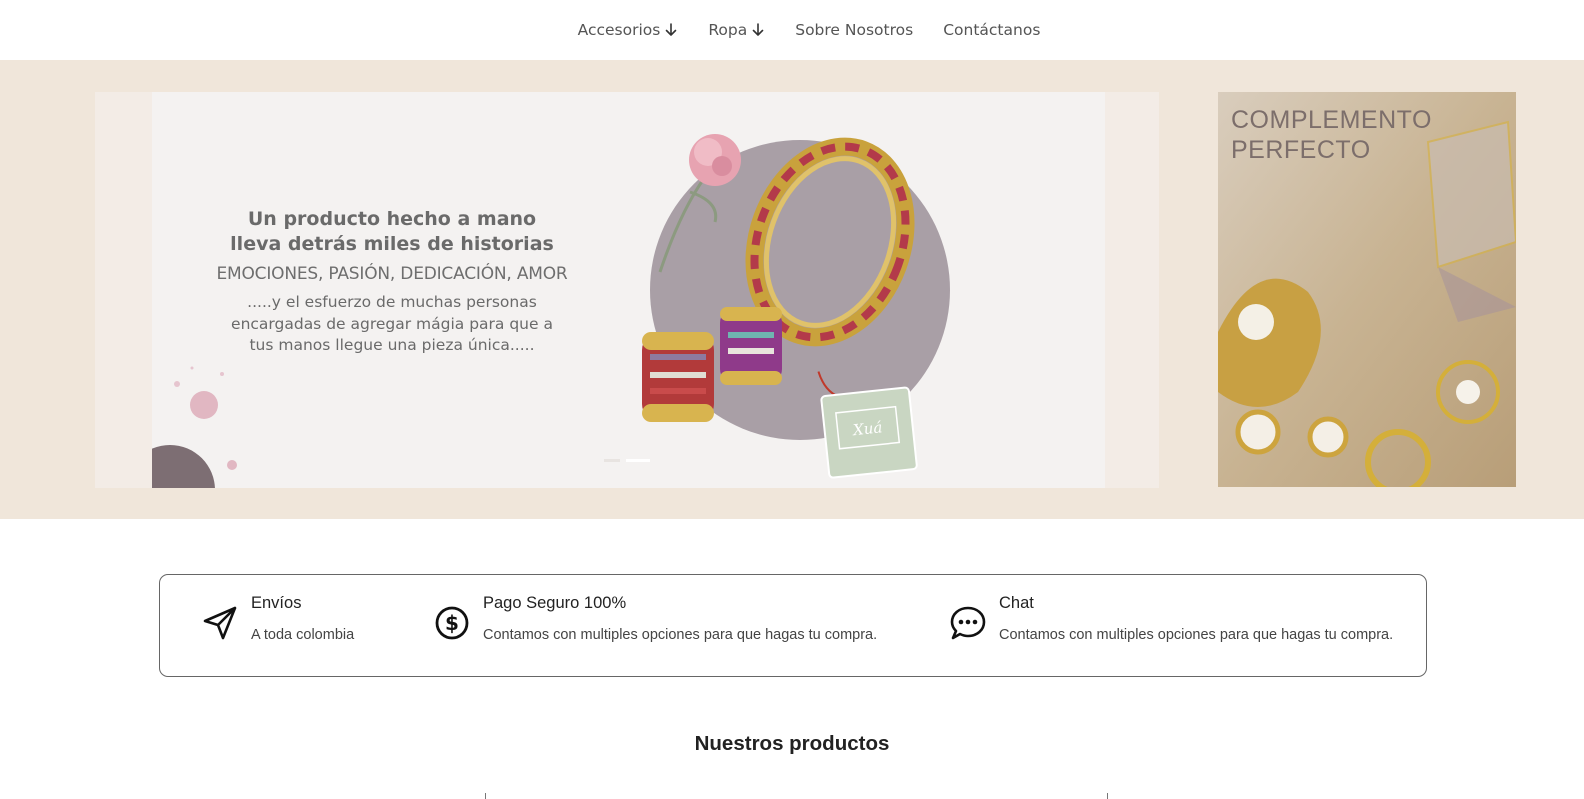 The image size is (1584, 799). Describe the element at coordinates (125, 290) in the screenshot. I see `carousel-prev-peek` at that location.